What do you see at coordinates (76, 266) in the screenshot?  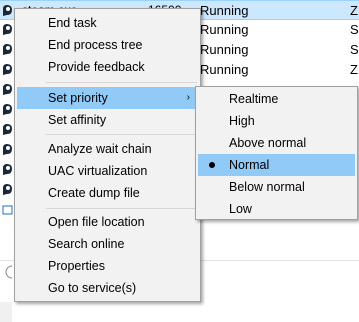 I see `menu-item-label: Properties` at bounding box center [76, 266].